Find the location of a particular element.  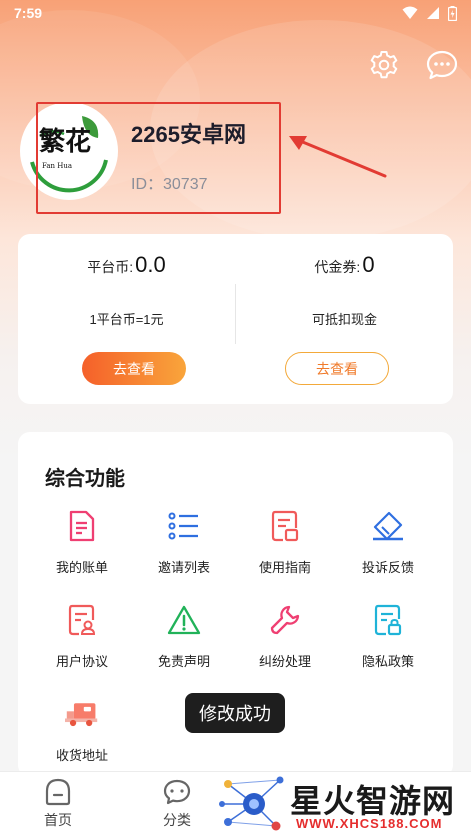

nav-label-category: 分类 is located at coordinates (177, 820).